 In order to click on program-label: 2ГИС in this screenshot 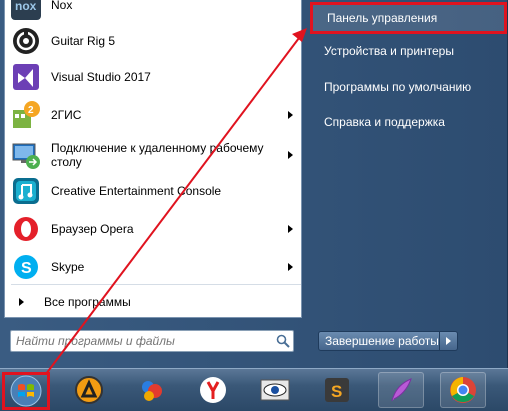, I will do `click(66, 115)`.